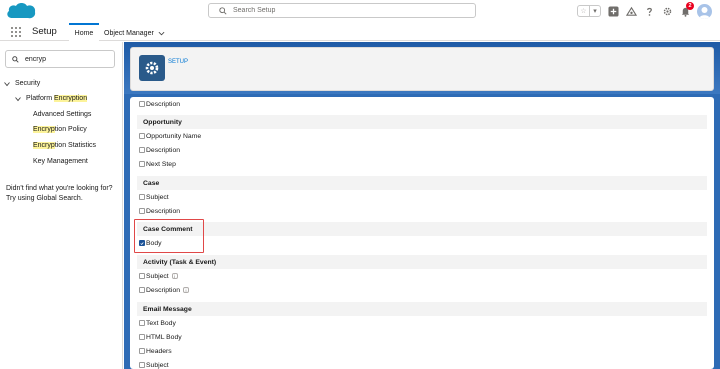 The image size is (720, 369). I want to click on app-launcher-waffle-icon, so click(16, 32).